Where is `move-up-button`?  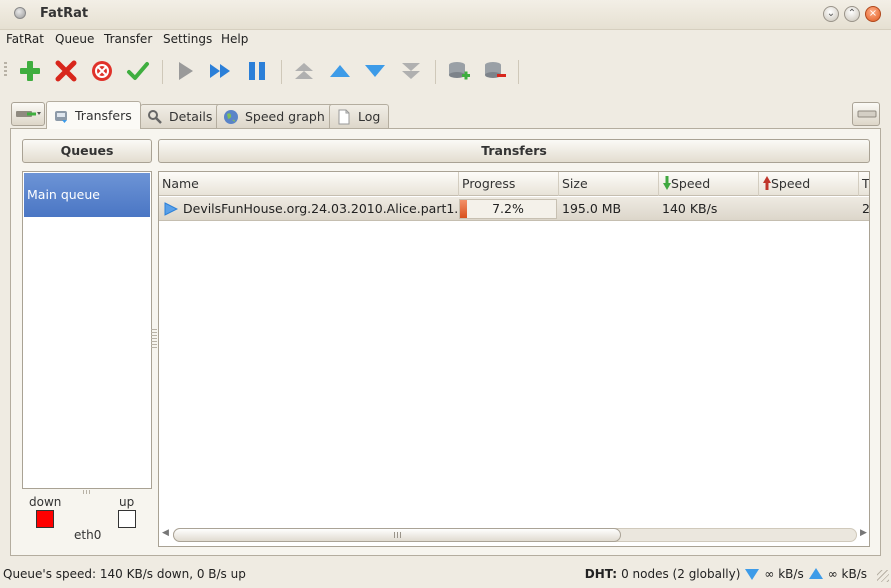
move-up-button is located at coordinates (340, 71).